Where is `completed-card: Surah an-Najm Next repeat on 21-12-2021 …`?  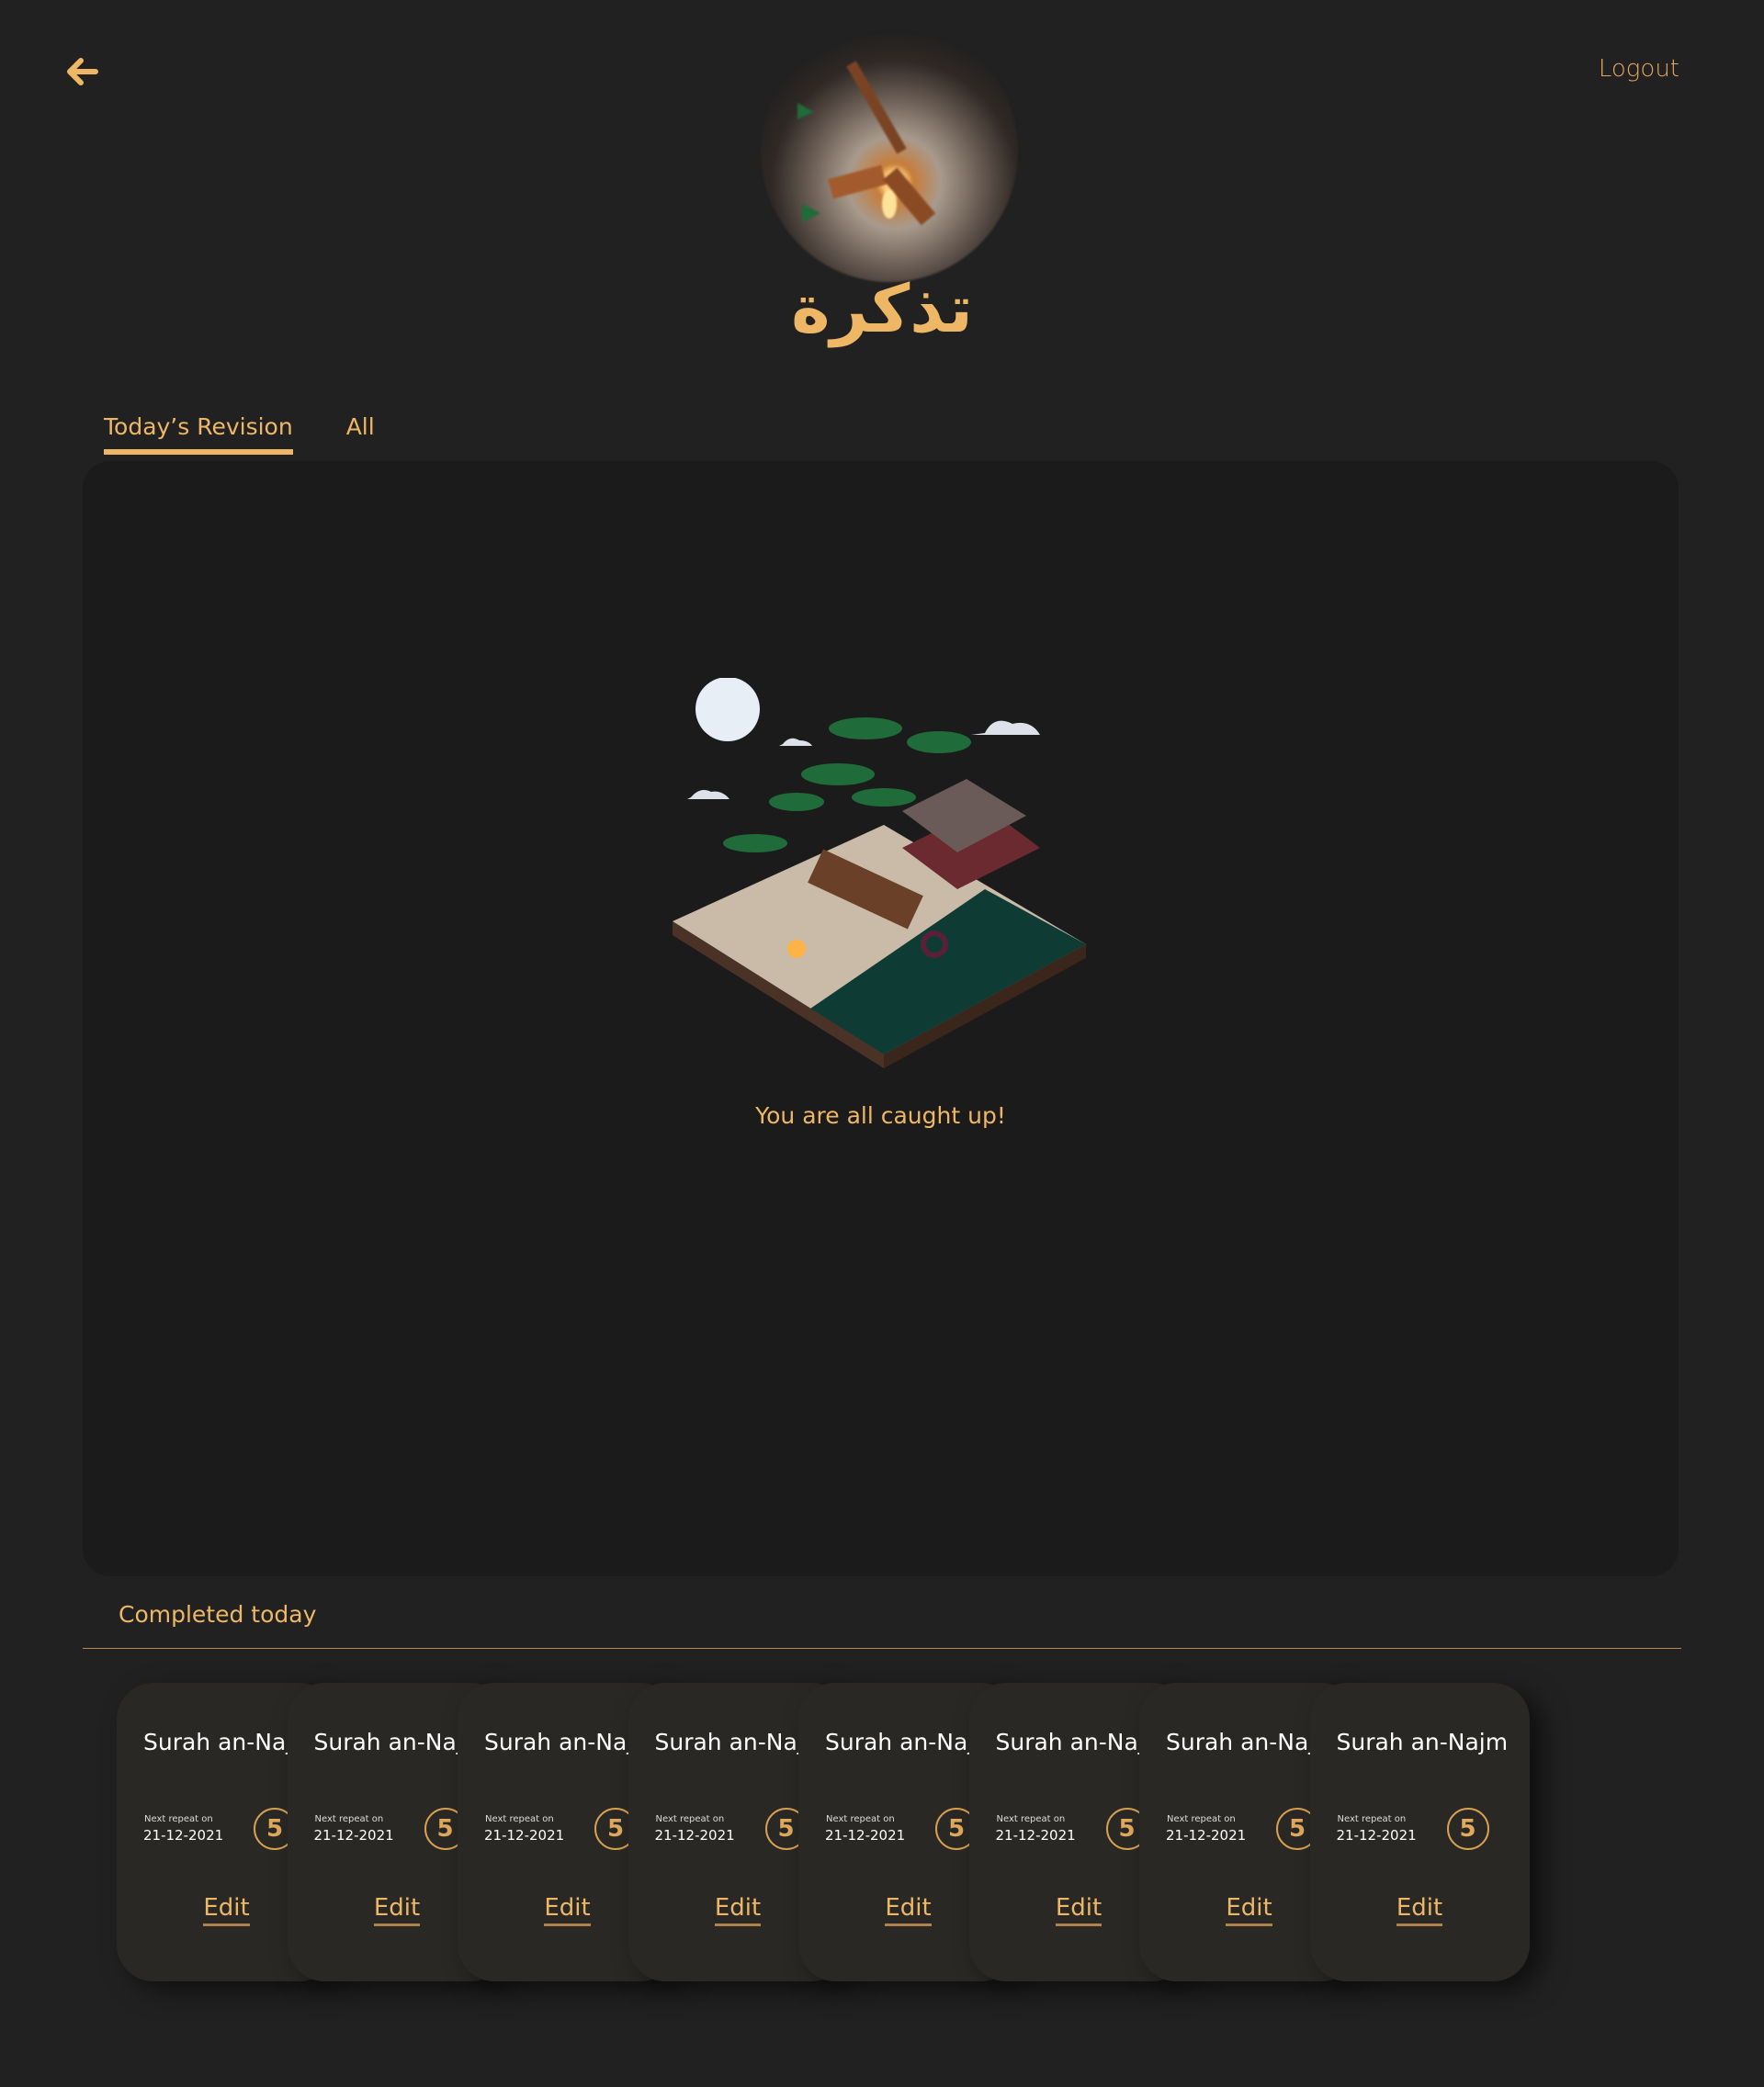
completed-card: Surah an-Najm Next repeat on 21-12-2021 … is located at coordinates (1420, 1832).